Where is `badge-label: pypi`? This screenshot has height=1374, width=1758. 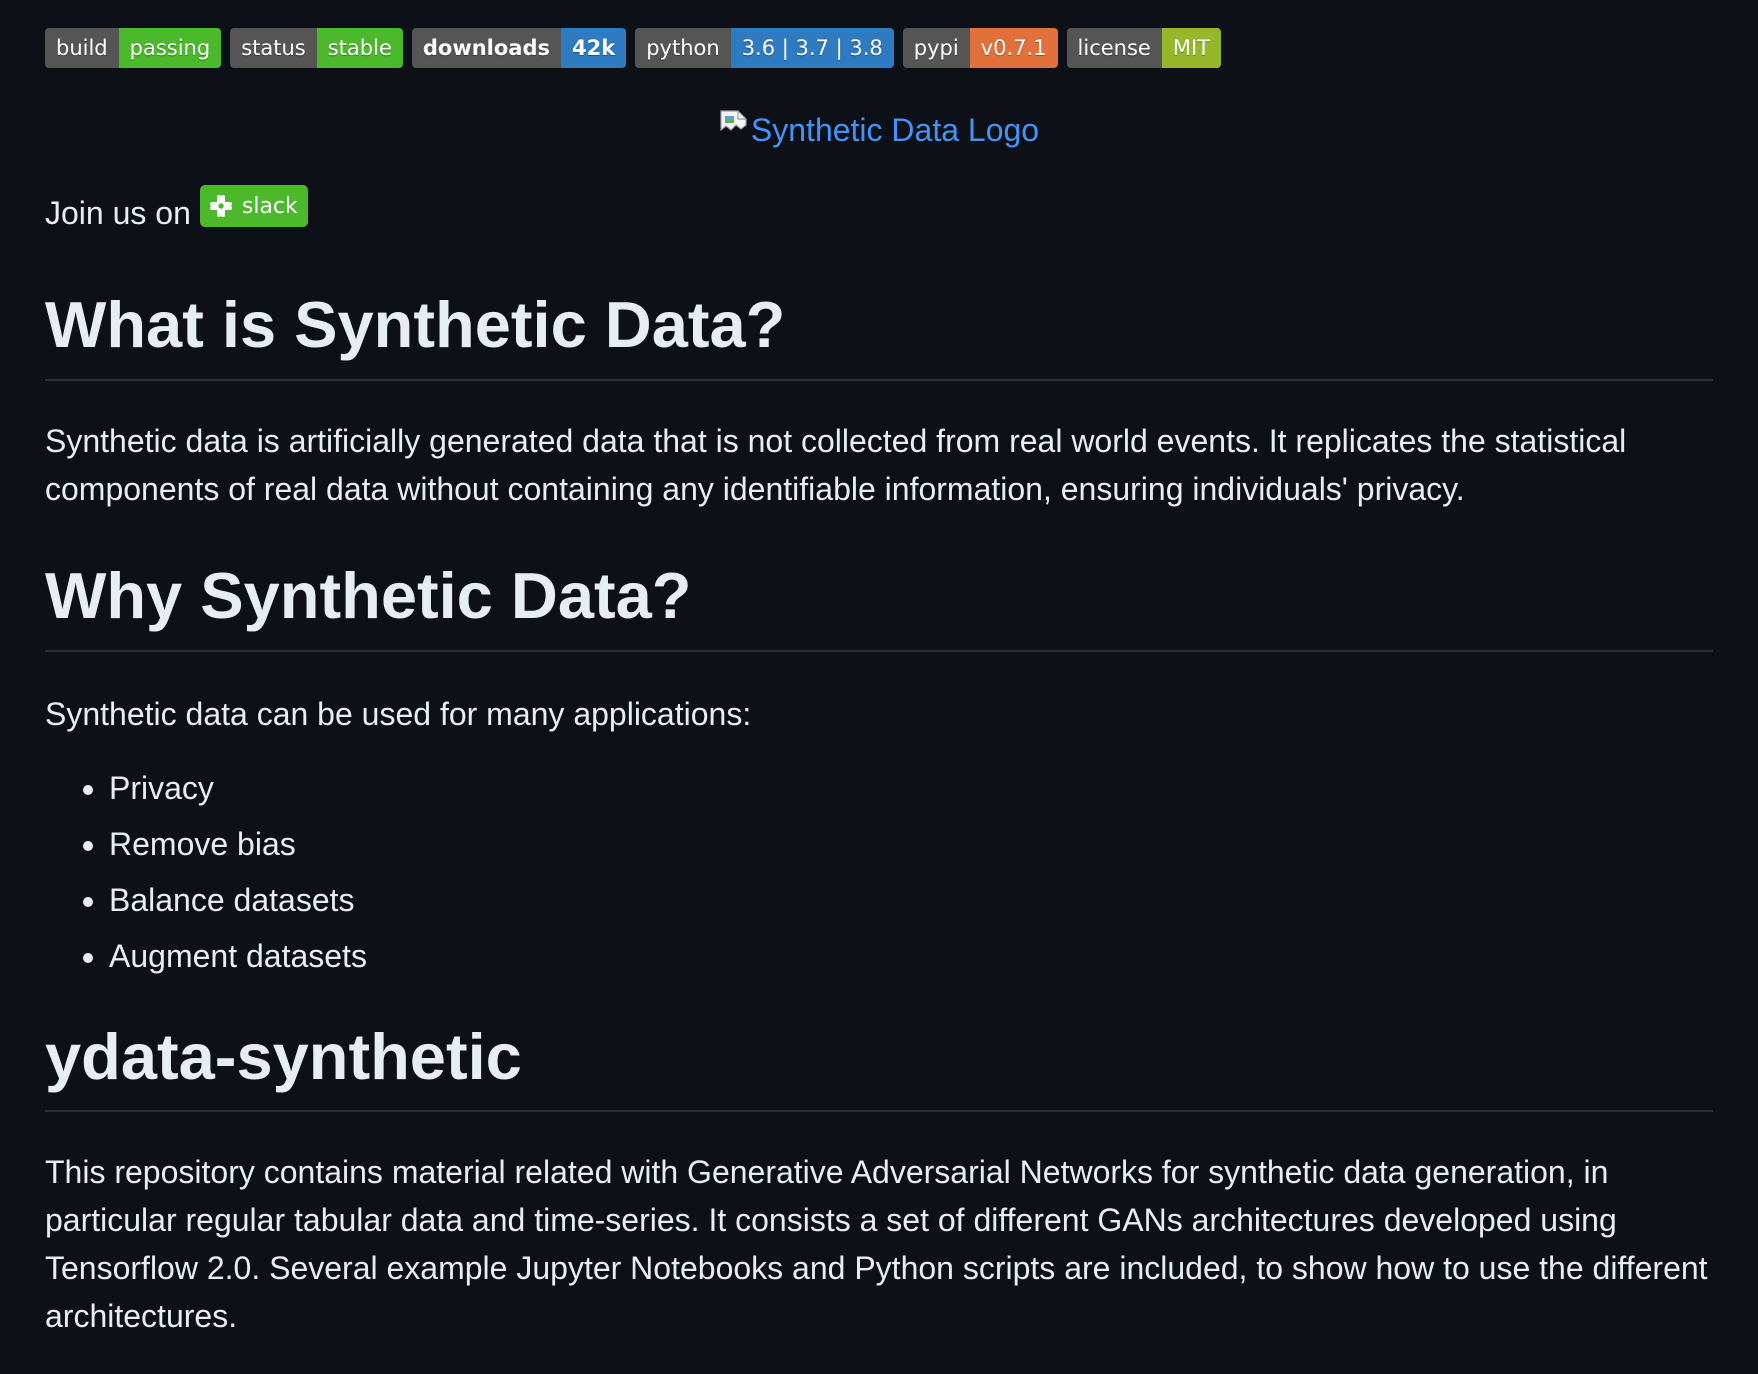
badge-label: pypi is located at coordinates (936, 48).